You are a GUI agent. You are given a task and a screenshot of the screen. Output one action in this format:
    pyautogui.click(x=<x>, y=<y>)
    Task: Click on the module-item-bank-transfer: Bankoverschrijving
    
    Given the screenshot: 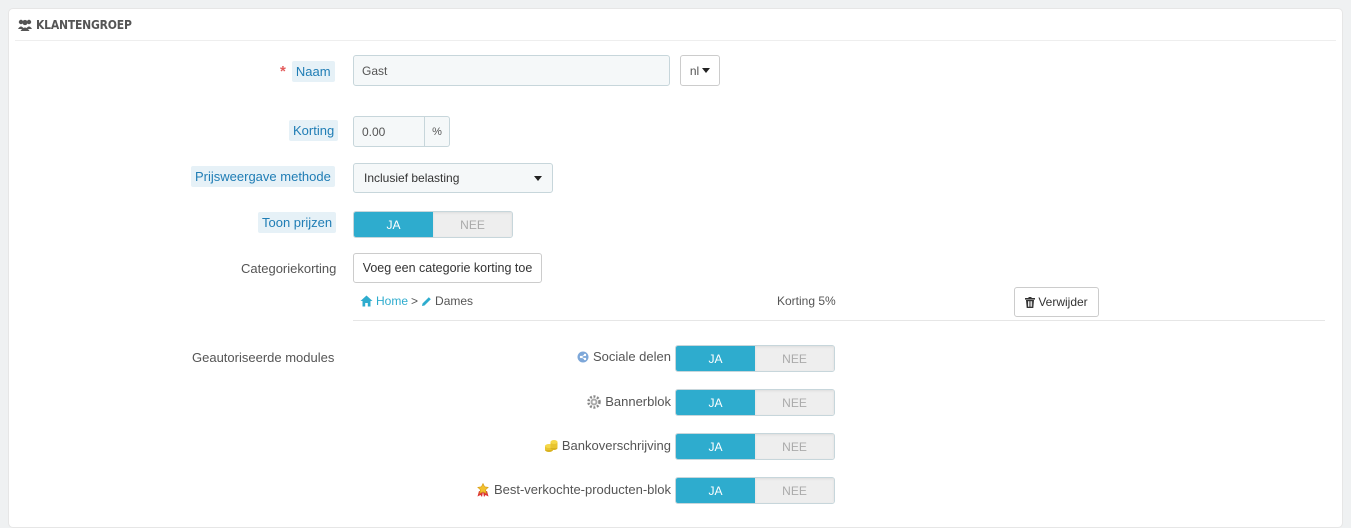 What is the action you would take?
    pyautogui.click(x=535, y=445)
    